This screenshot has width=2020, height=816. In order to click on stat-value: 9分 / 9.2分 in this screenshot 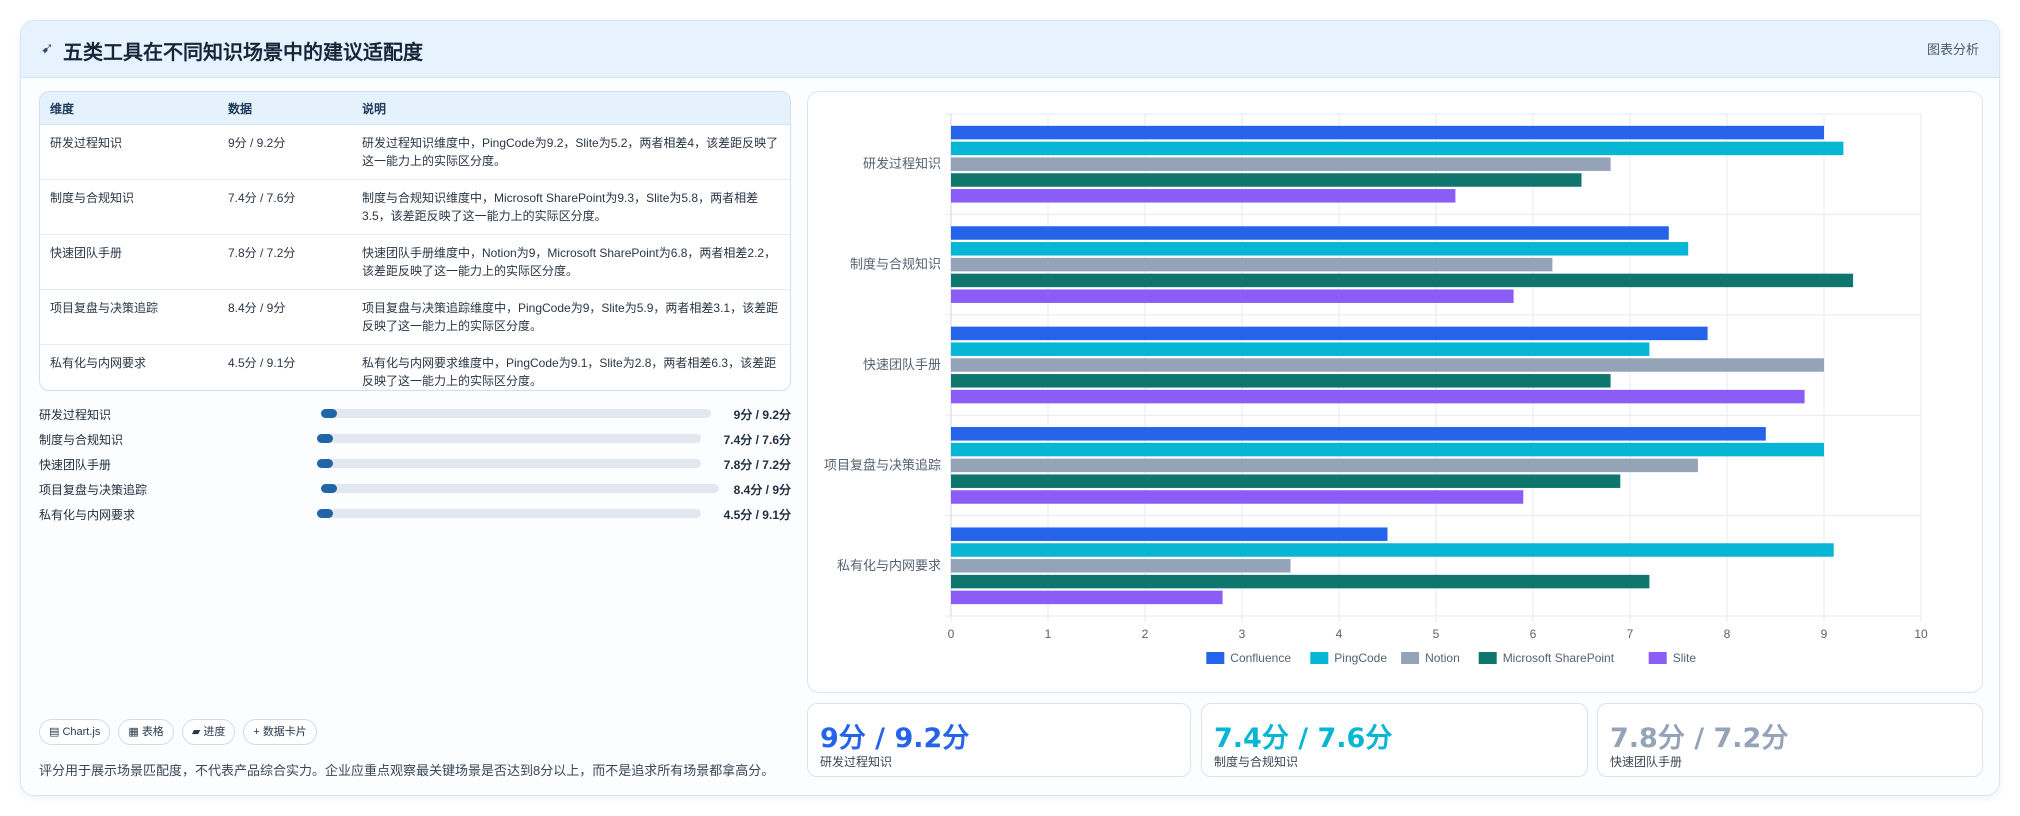, I will do `click(895, 738)`.